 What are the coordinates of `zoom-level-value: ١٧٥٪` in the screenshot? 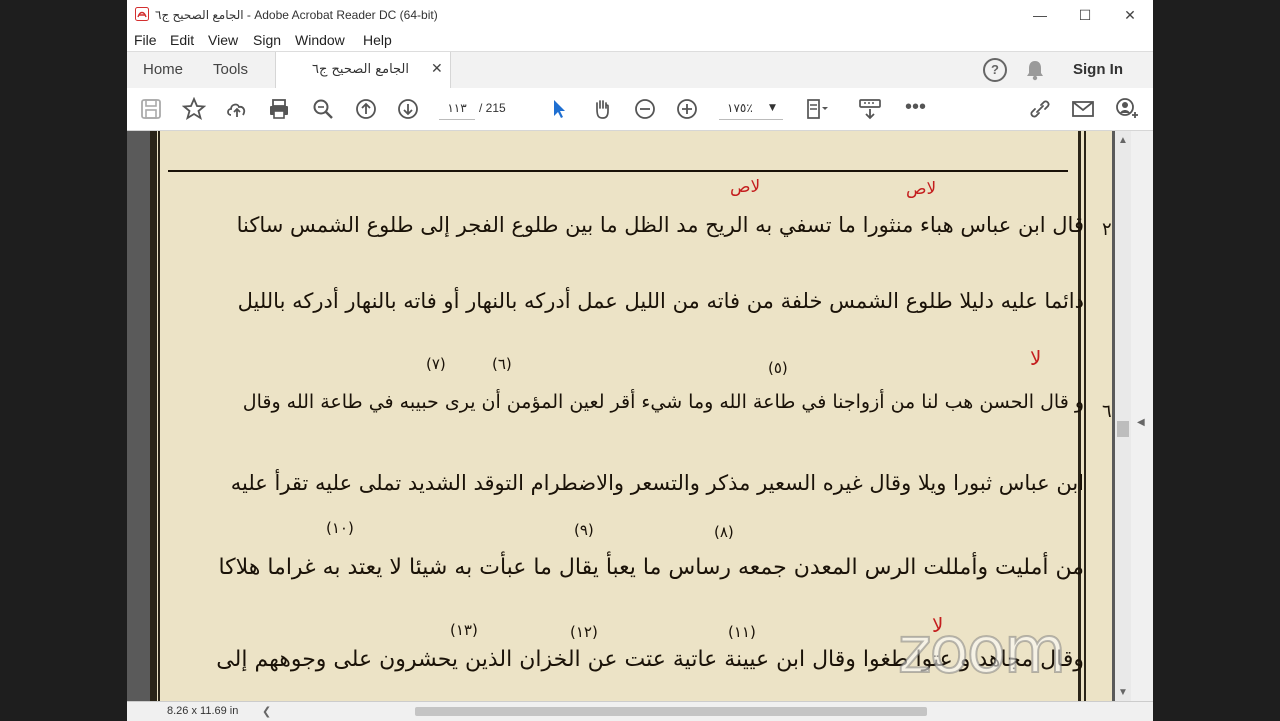 It's located at (740, 108).